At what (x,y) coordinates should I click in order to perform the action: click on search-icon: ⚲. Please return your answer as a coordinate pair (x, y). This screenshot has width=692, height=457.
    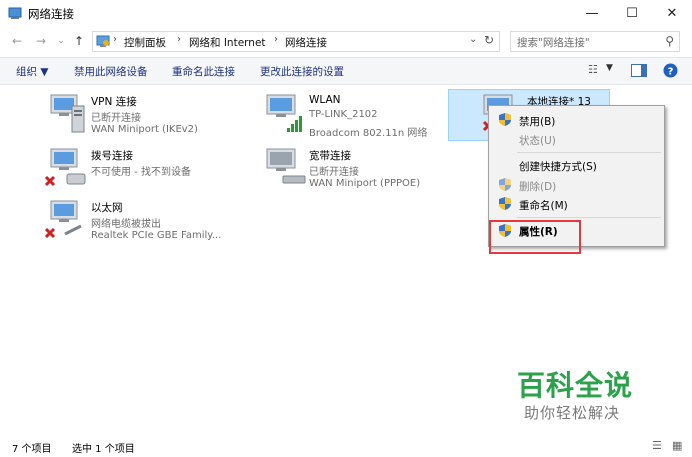
    Looking at the image, I should click on (669, 41).